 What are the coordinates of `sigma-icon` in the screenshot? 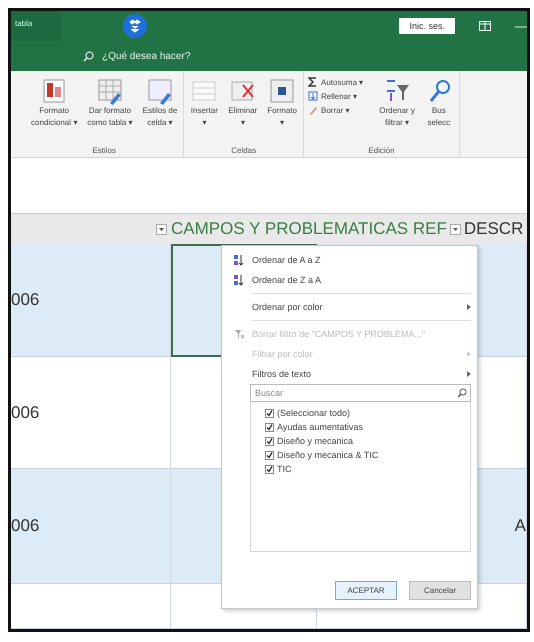 It's located at (313, 82).